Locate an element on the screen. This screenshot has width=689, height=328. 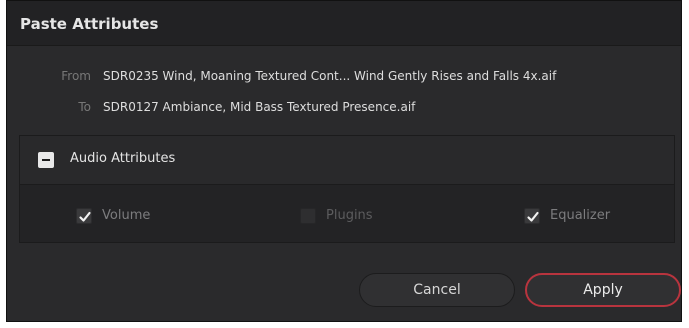
equalizer-checkbox is located at coordinates (532, 216).